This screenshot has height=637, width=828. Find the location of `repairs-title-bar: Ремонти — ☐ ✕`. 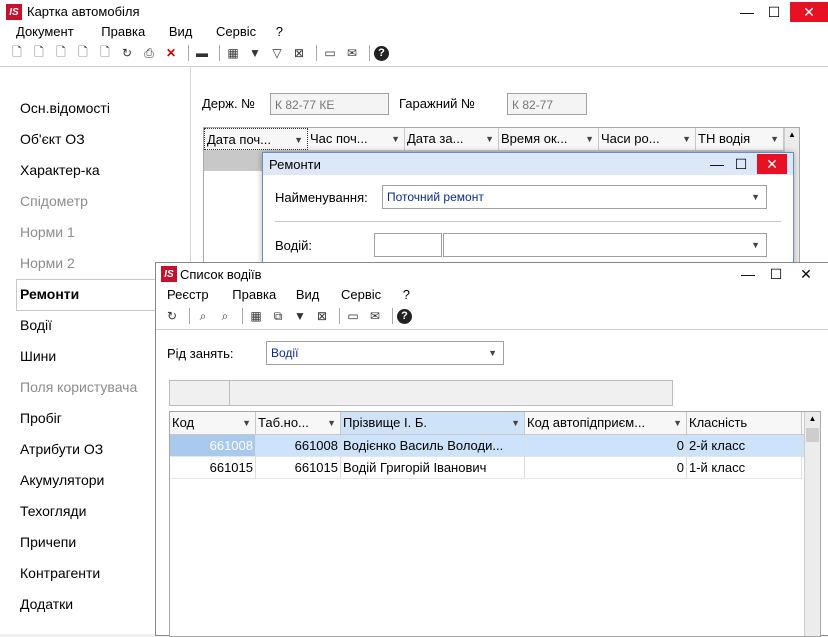

repairs-title-bar: Ремонти — ☐ ✕ is located at coordinates (528, 164).